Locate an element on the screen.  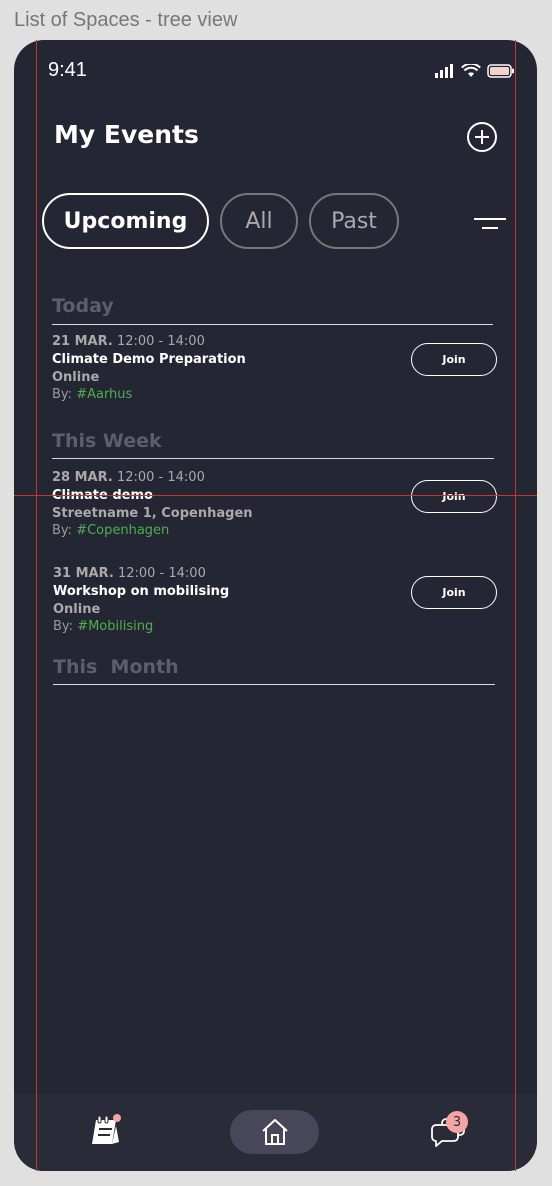
status-icons is located at coordinates (475, 71).